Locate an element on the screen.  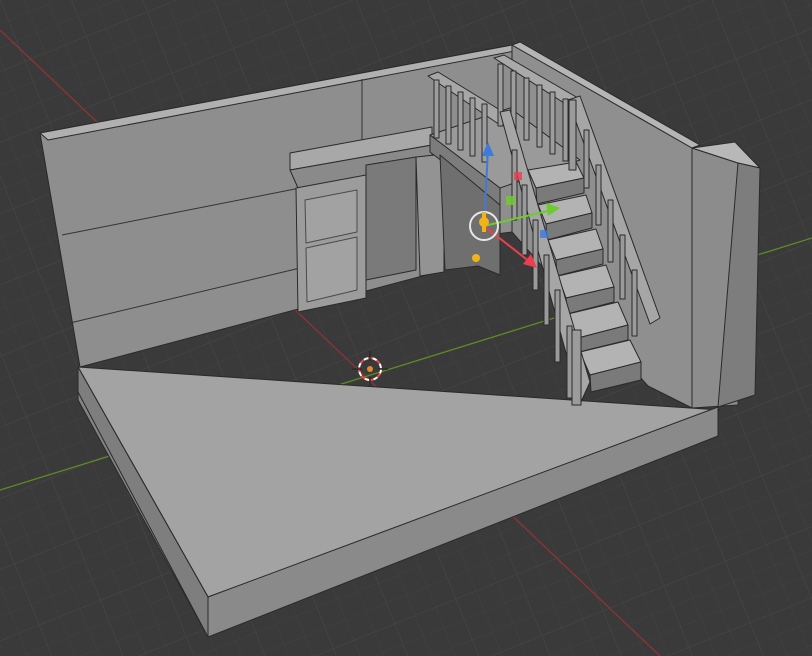
gizmo-plane-handle-yz is located at coordinates (544, 234).